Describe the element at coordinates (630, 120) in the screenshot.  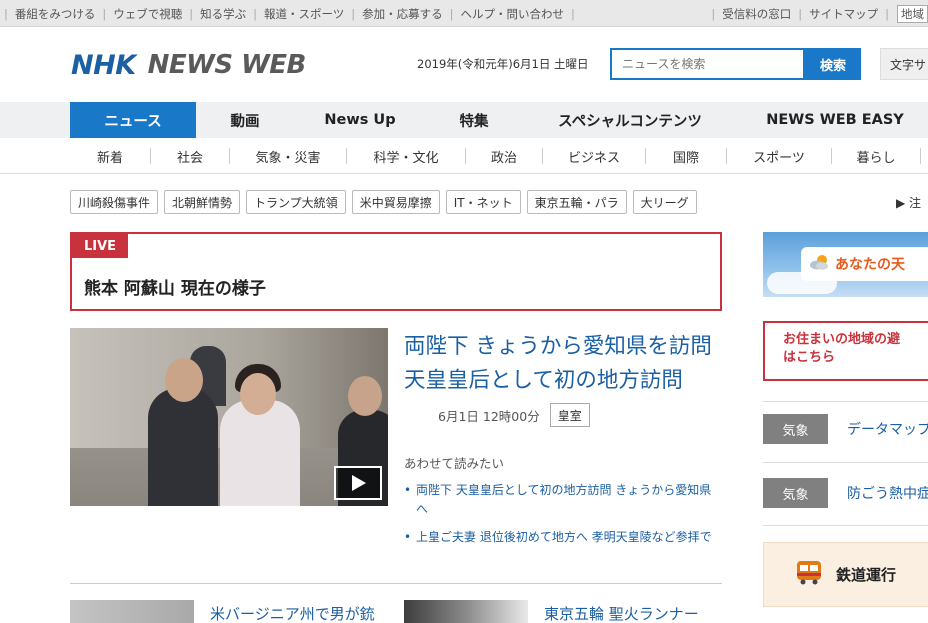
I see `main-nav-special-contents: スペシャルコンテンツ` at that location.